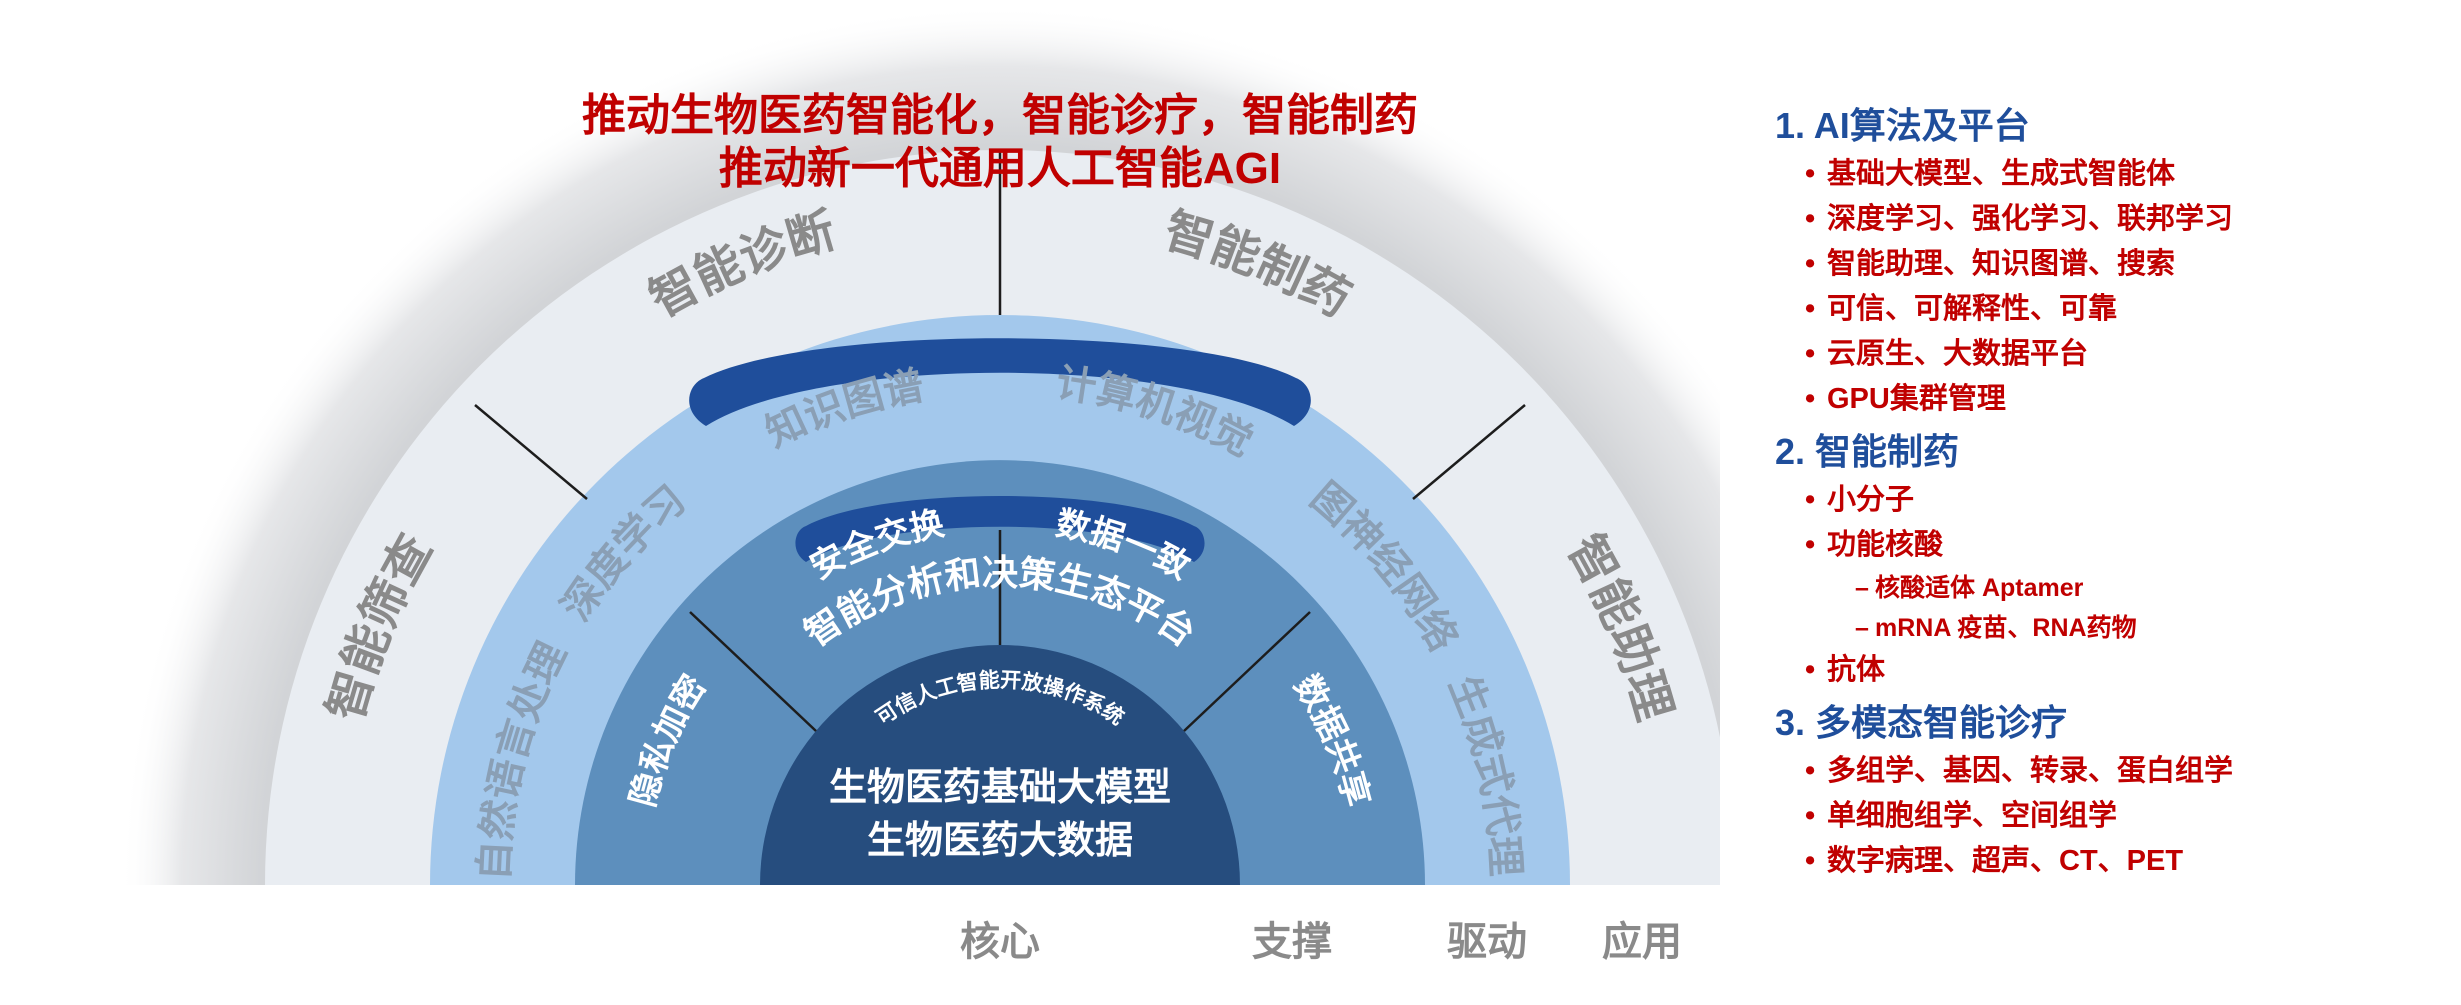 This screenshot has width=2461, height=1005. What do you see at coordinates (1292, 942) in the screenshot?
I see `bottom-label-support: 支撑` at bounding box center [1292, 942].